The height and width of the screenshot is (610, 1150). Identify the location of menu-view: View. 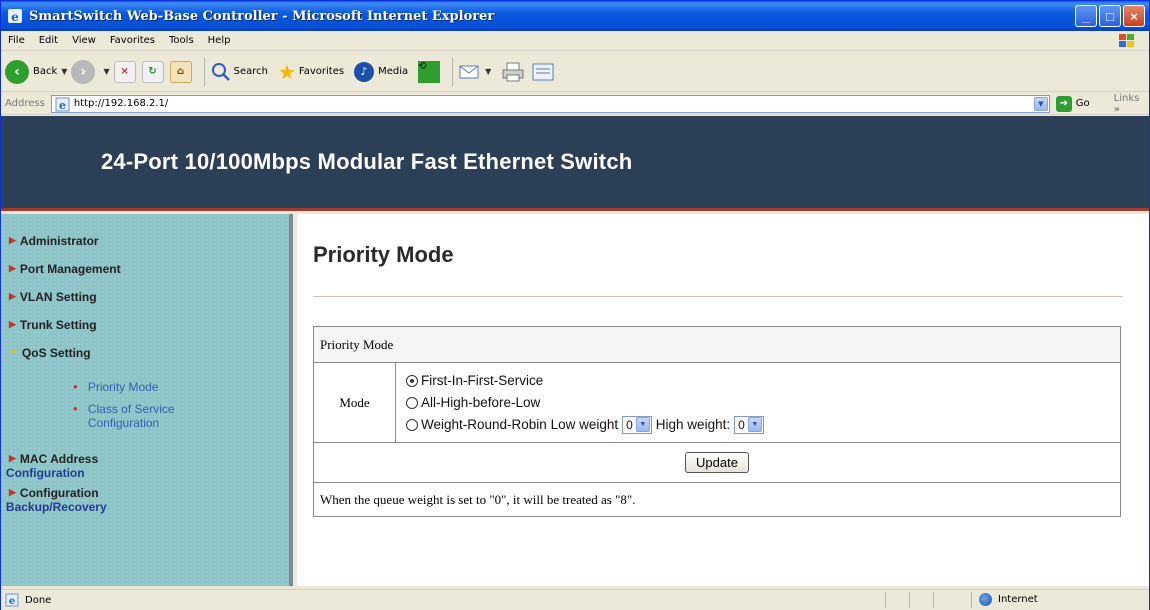
(84, 40).